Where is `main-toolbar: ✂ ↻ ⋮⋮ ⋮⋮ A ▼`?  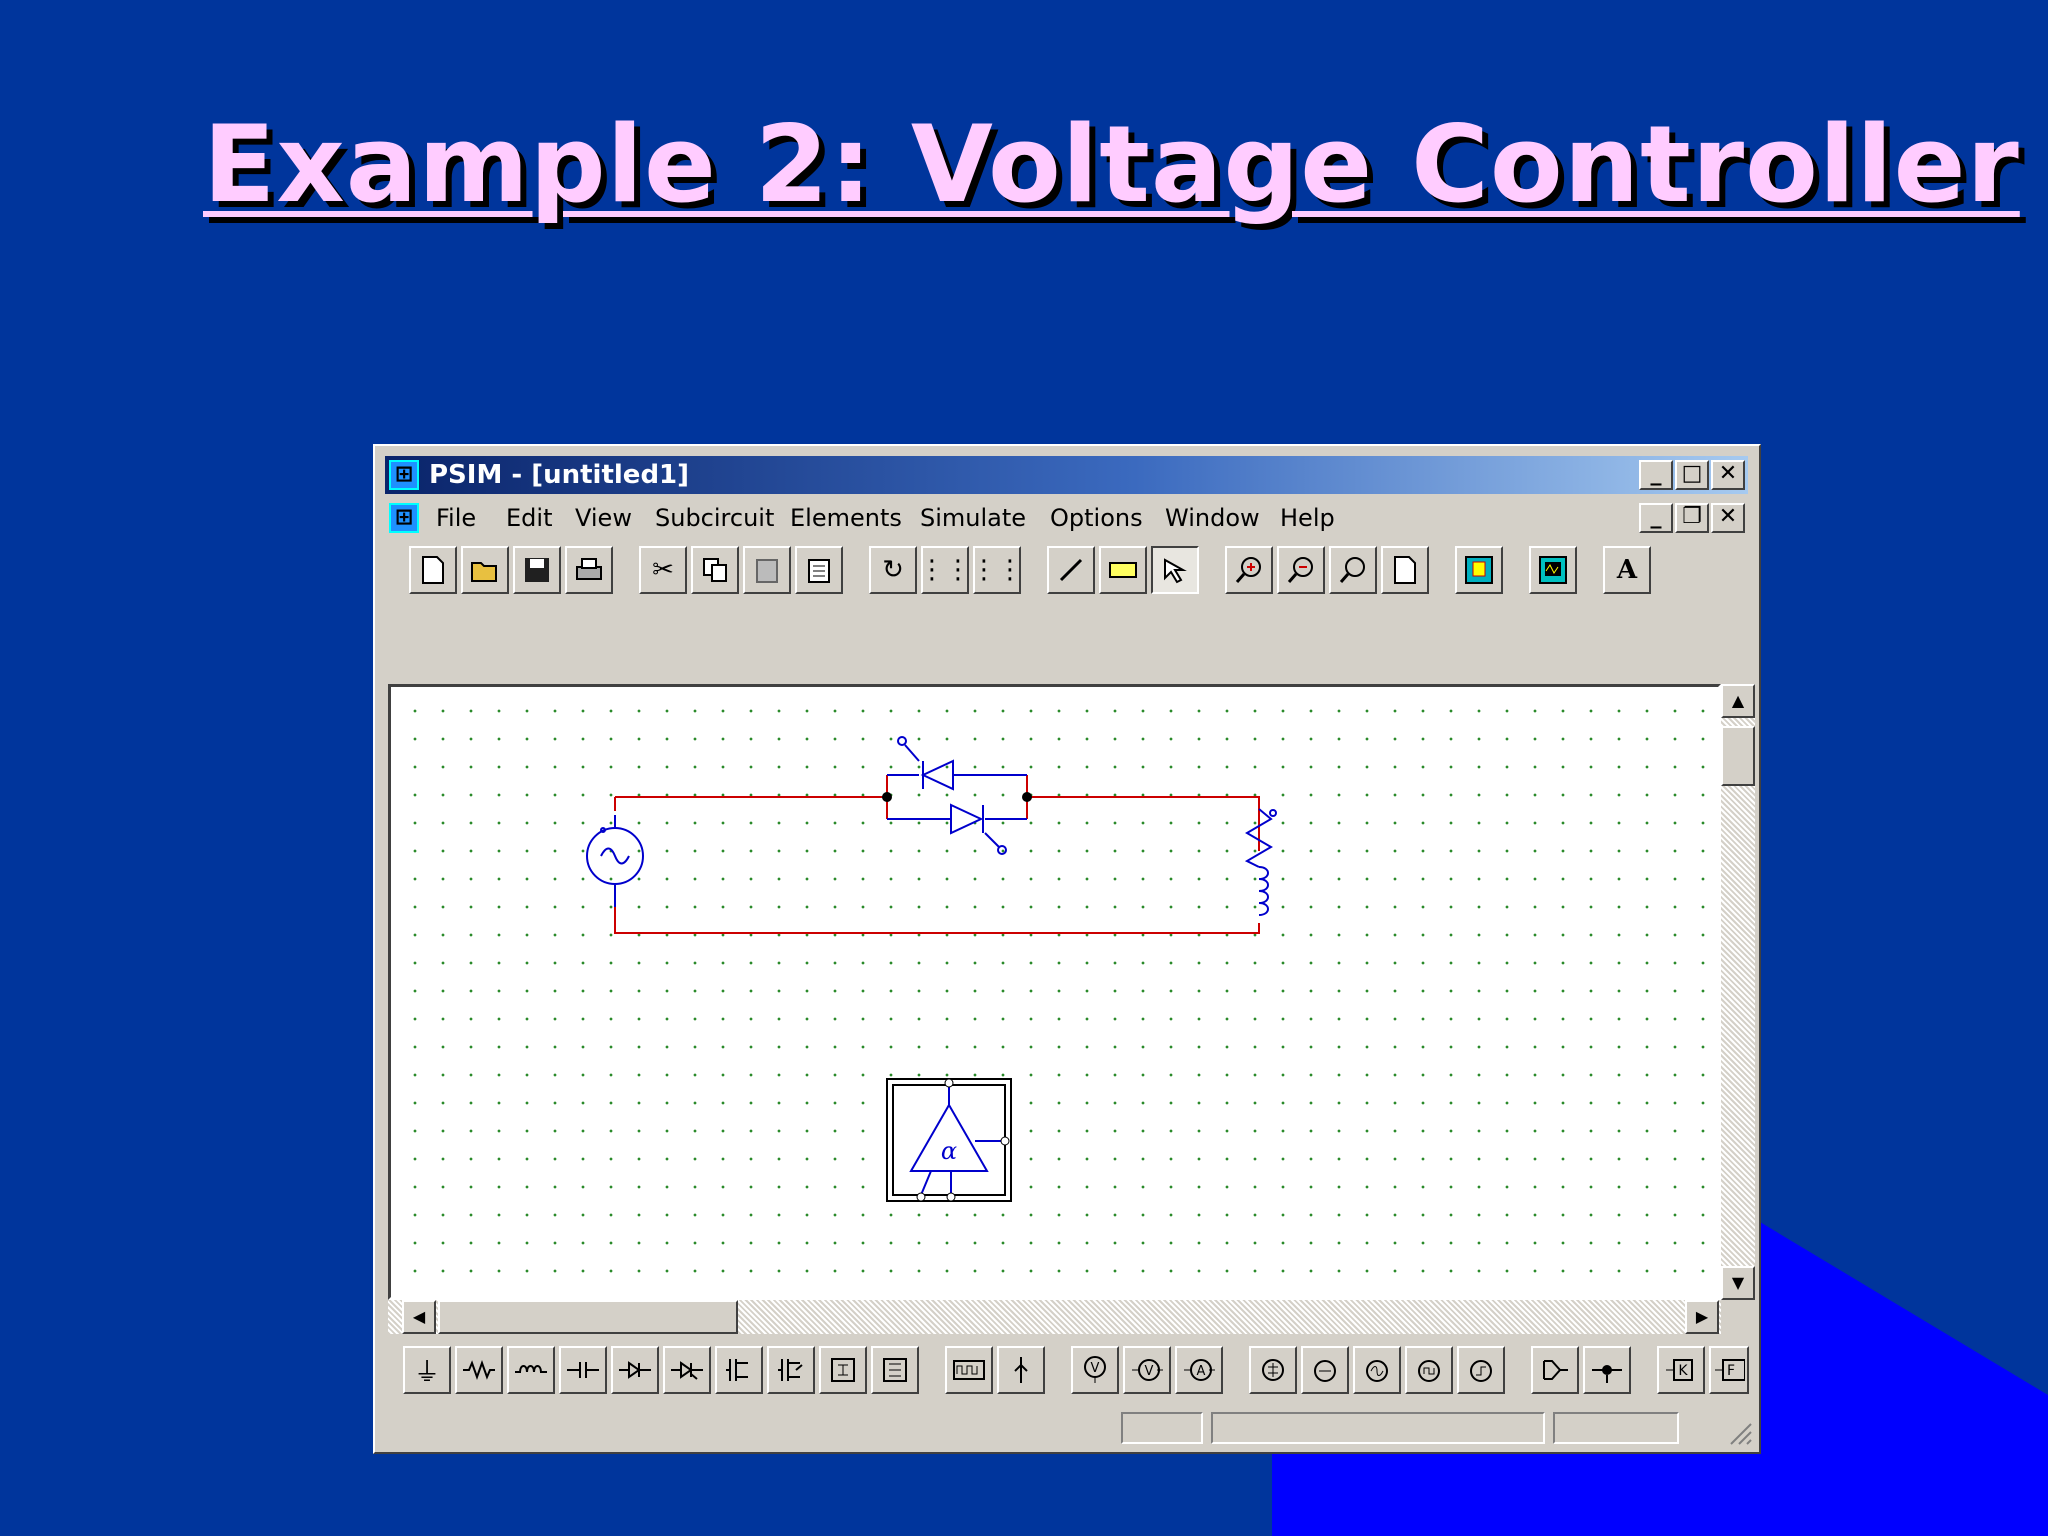 main-toolbar: ✂ ↻ ⋮⋮ ⋮⋮ A ▼ is located at coordinates (1069, 653).